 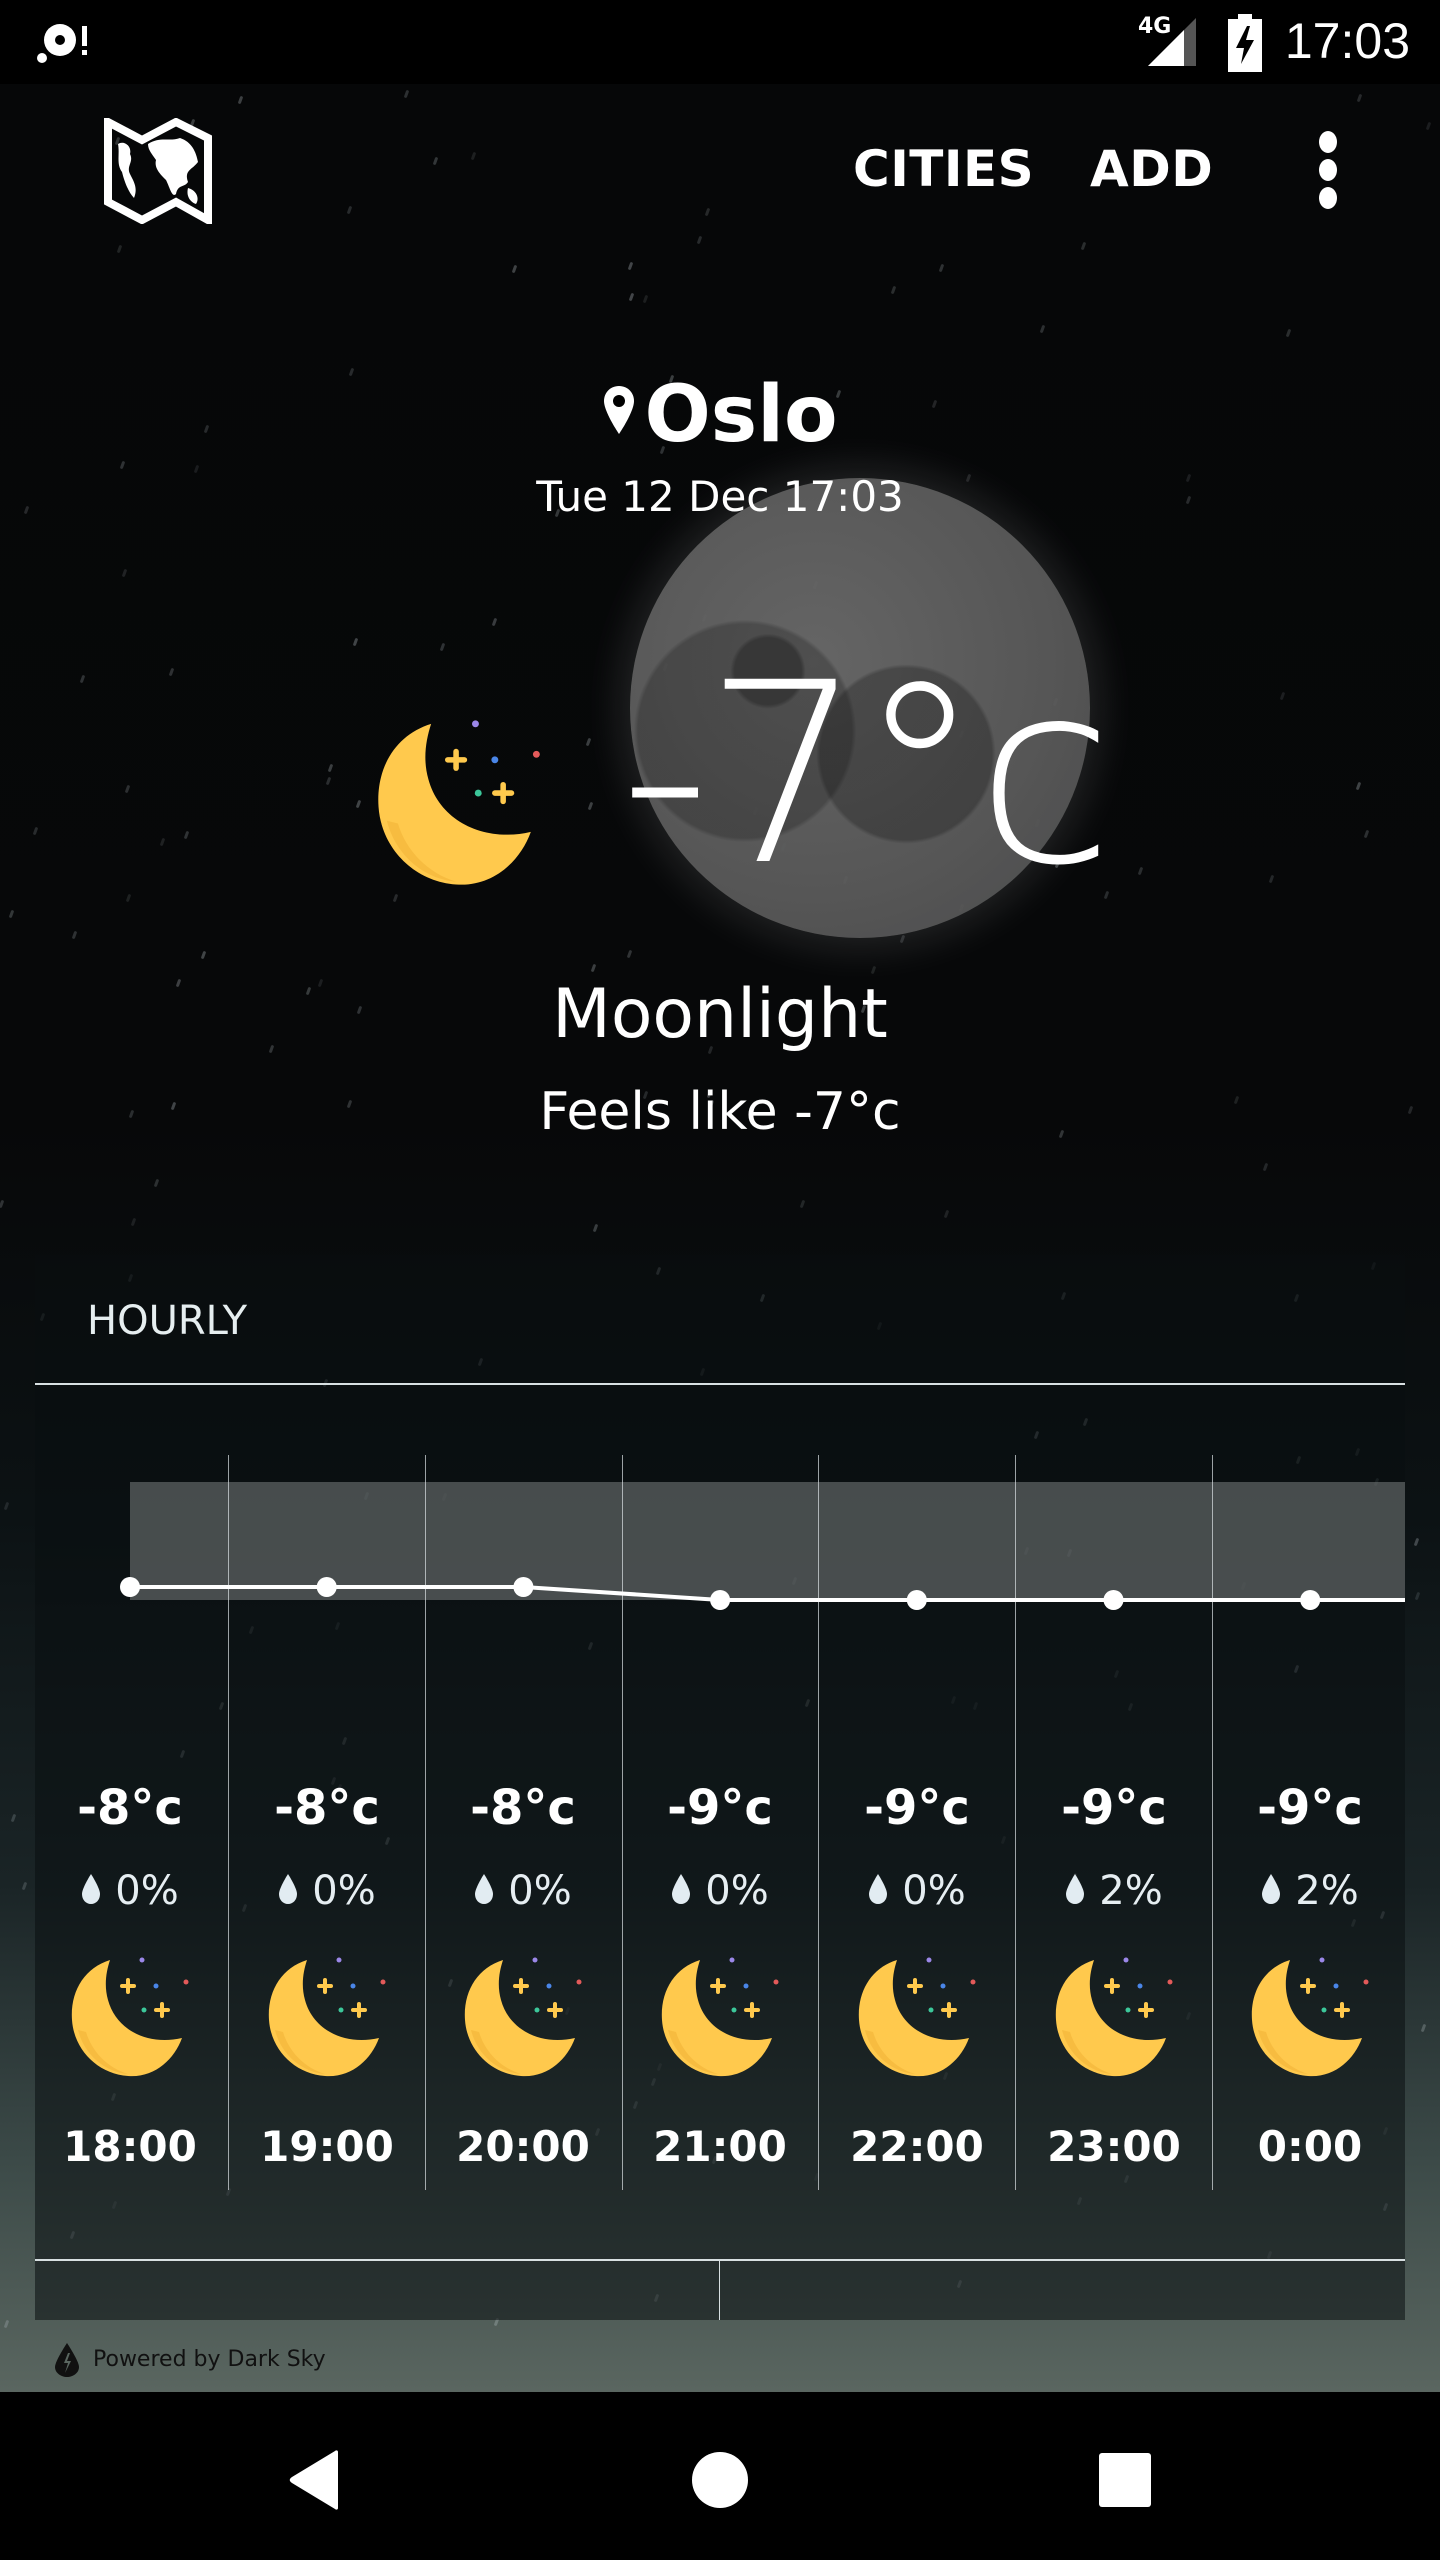 What do you see at coordinates (720, 2146) in the screenshot?
I see `hourly-time: 21:00` at bounding box center [720, 2146].